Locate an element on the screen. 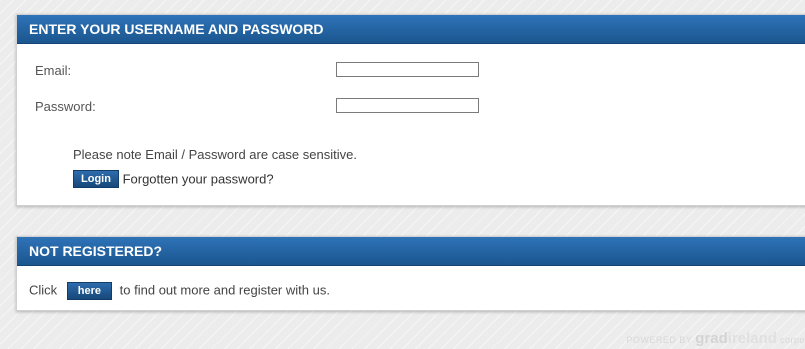  register-suffix: to find out more and register with us. is located at coordinates (224, 290).